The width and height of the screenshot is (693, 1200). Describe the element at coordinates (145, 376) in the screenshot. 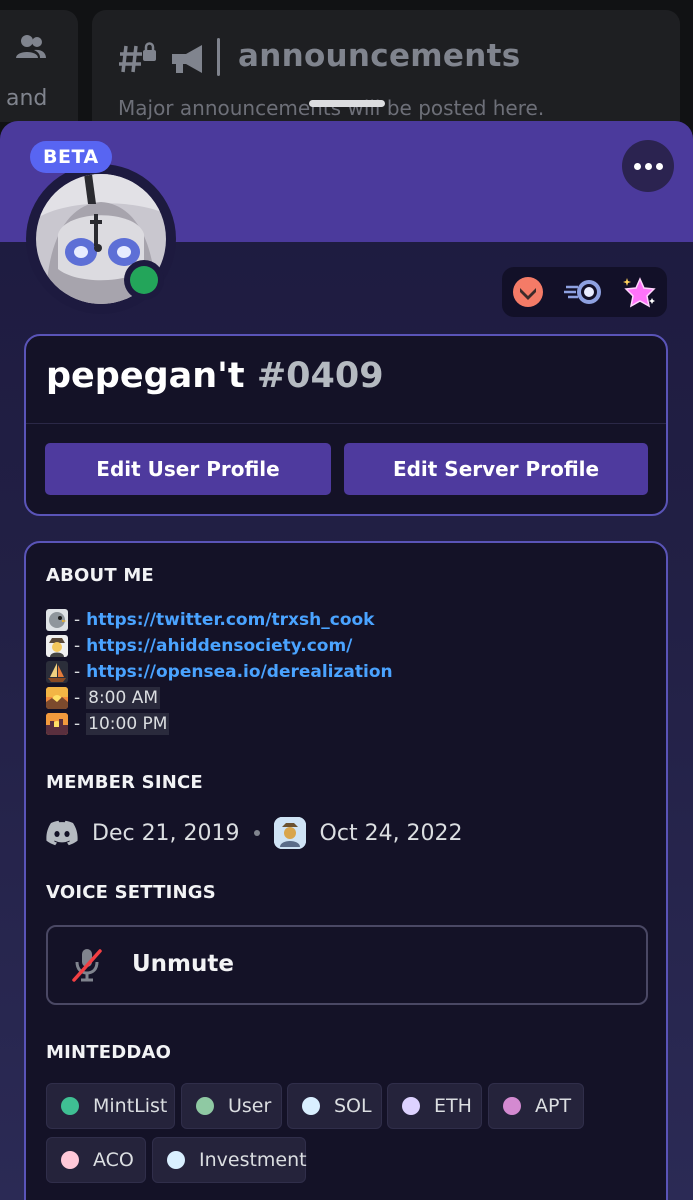

I see `username-text: pepegan't` at that location.